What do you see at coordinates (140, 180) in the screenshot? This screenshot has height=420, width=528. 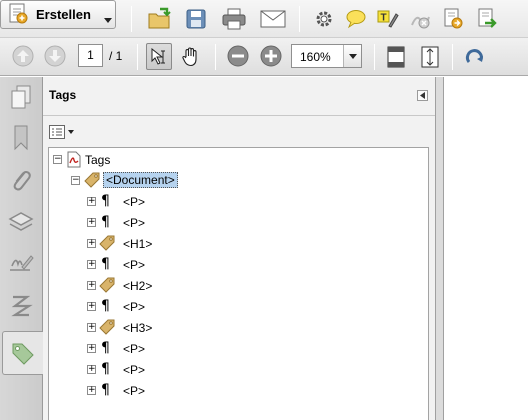 I see `tree-node-label: <Document>` at bounding box center [140, 180].